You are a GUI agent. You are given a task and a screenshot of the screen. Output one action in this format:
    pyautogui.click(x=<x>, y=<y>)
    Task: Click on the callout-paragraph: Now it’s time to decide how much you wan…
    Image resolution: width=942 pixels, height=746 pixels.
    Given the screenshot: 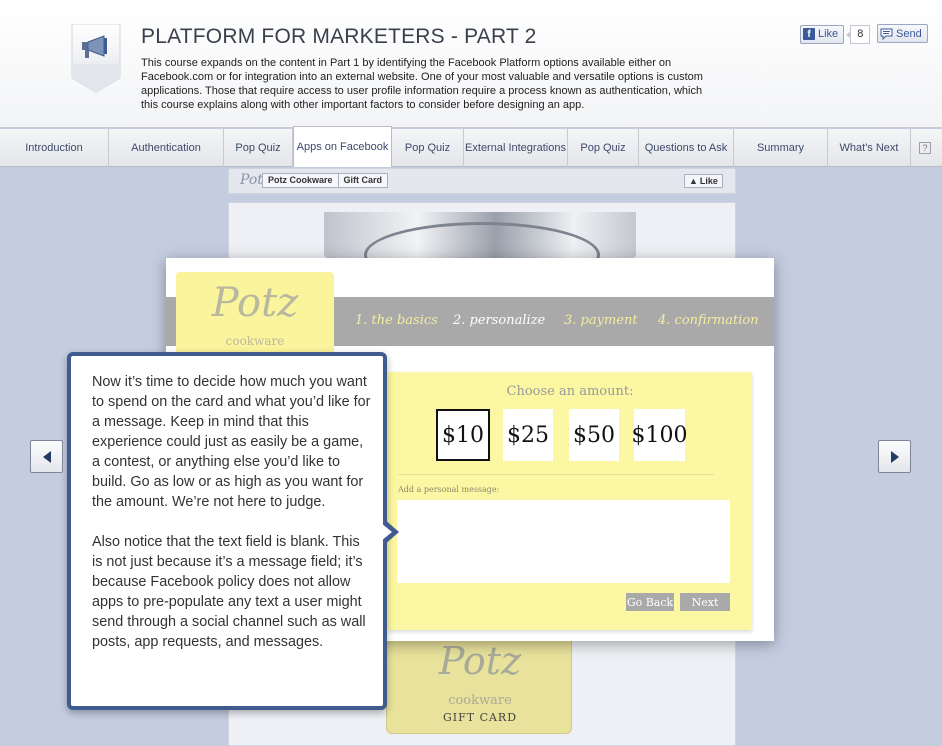 What is the action you would take?
    pyautogui.click(x=231, y=442)
    